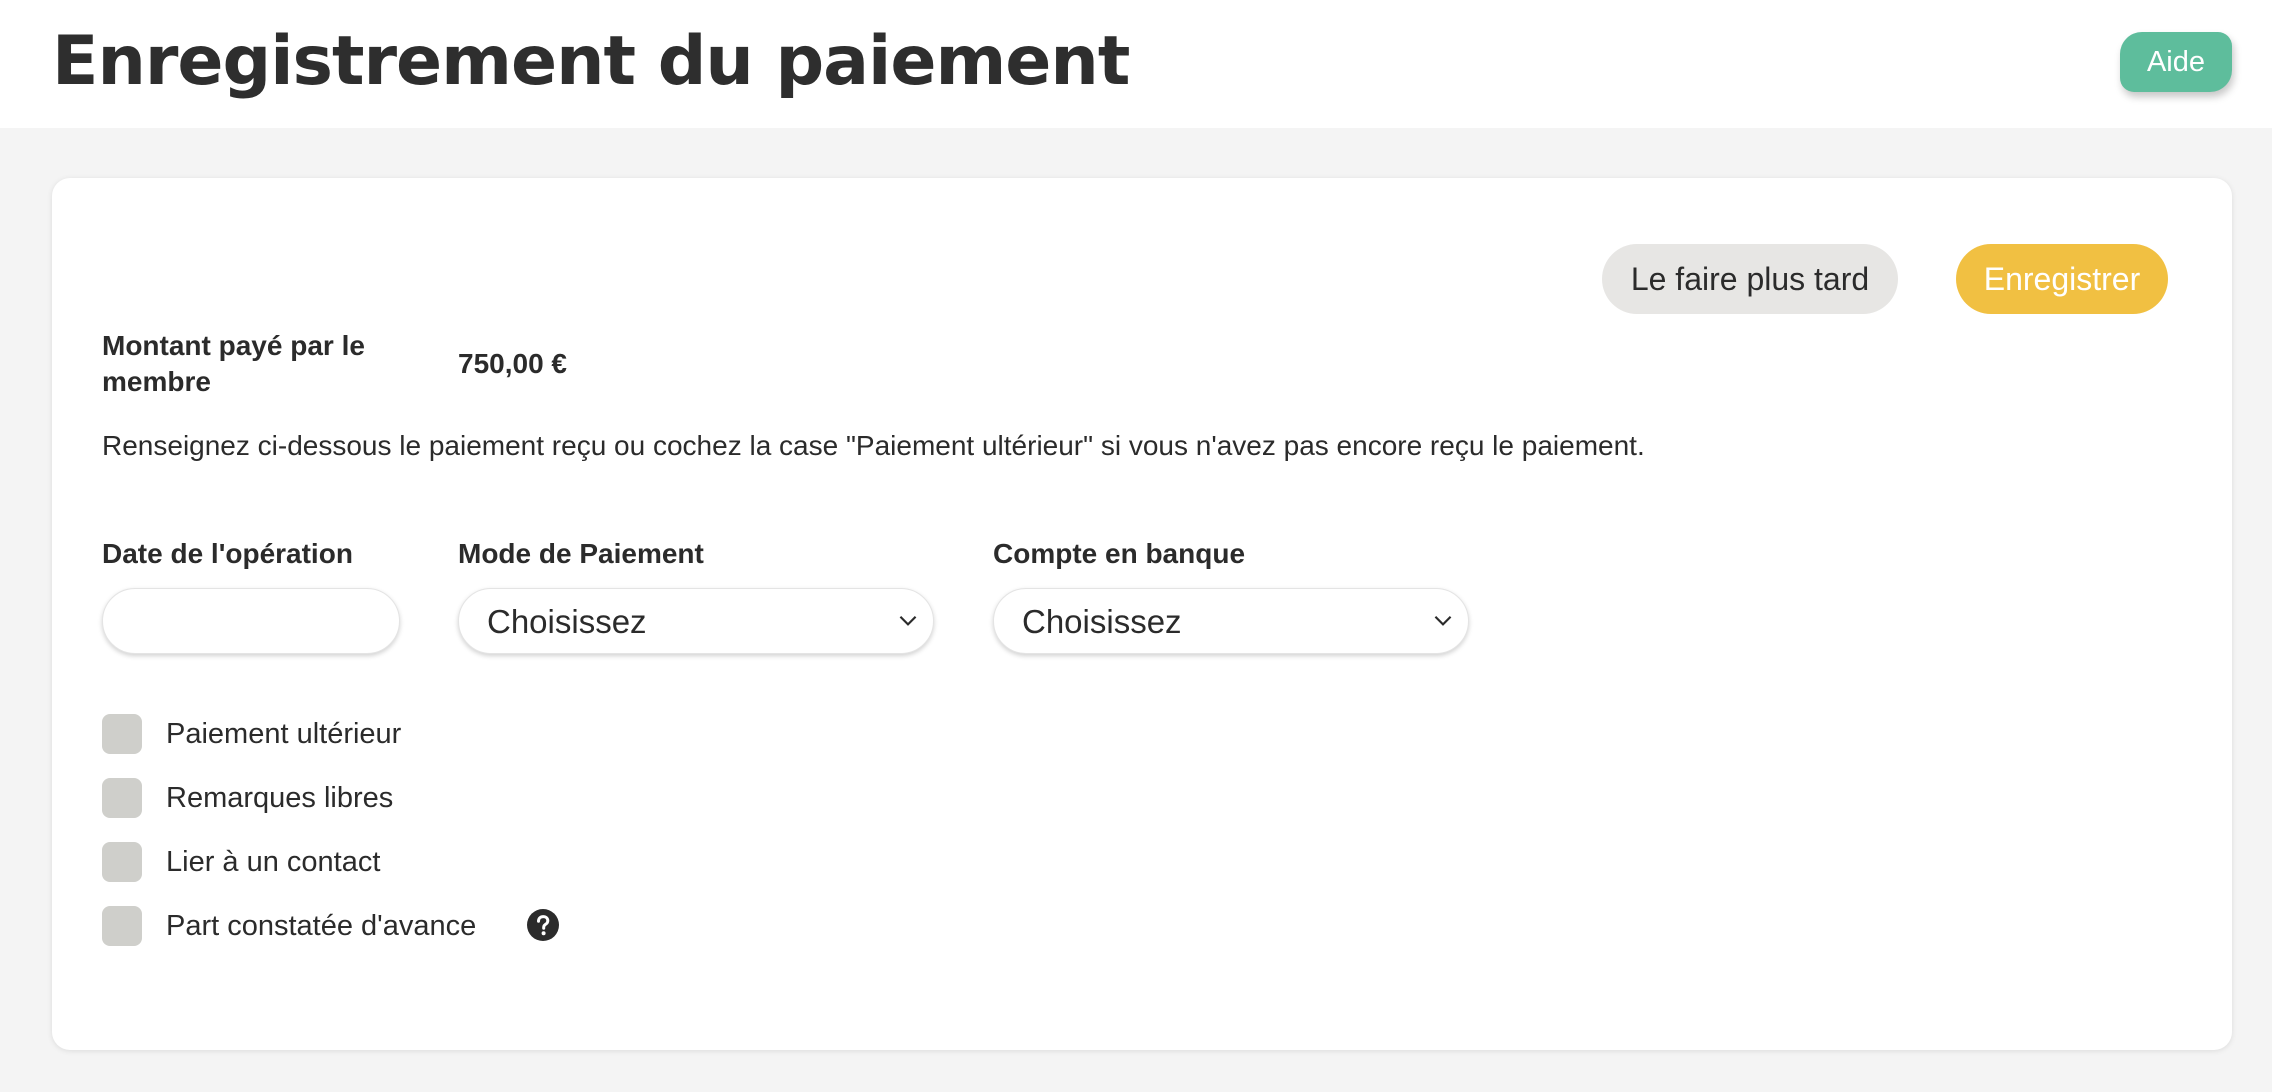  What do you see at coordinates (122, 926) in the screenshot?
I see `prepaid-share-checkbox` at bounding box center [122, 926].